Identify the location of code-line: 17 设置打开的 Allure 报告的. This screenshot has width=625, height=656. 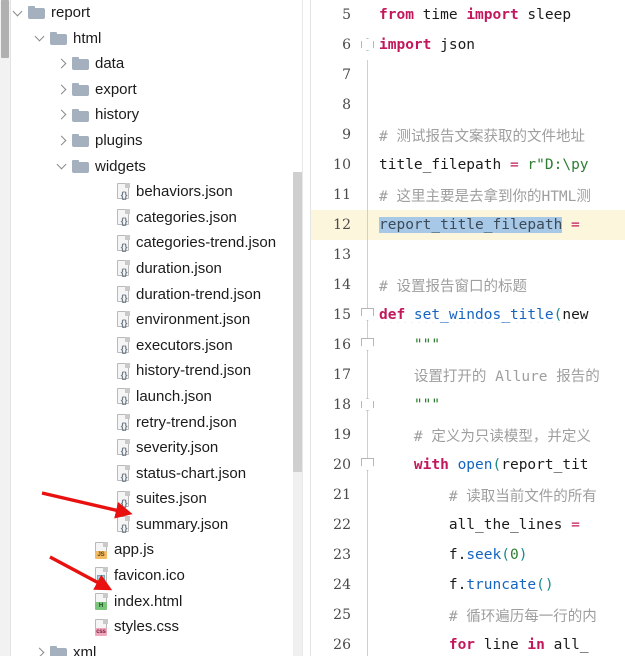
(468, 375).